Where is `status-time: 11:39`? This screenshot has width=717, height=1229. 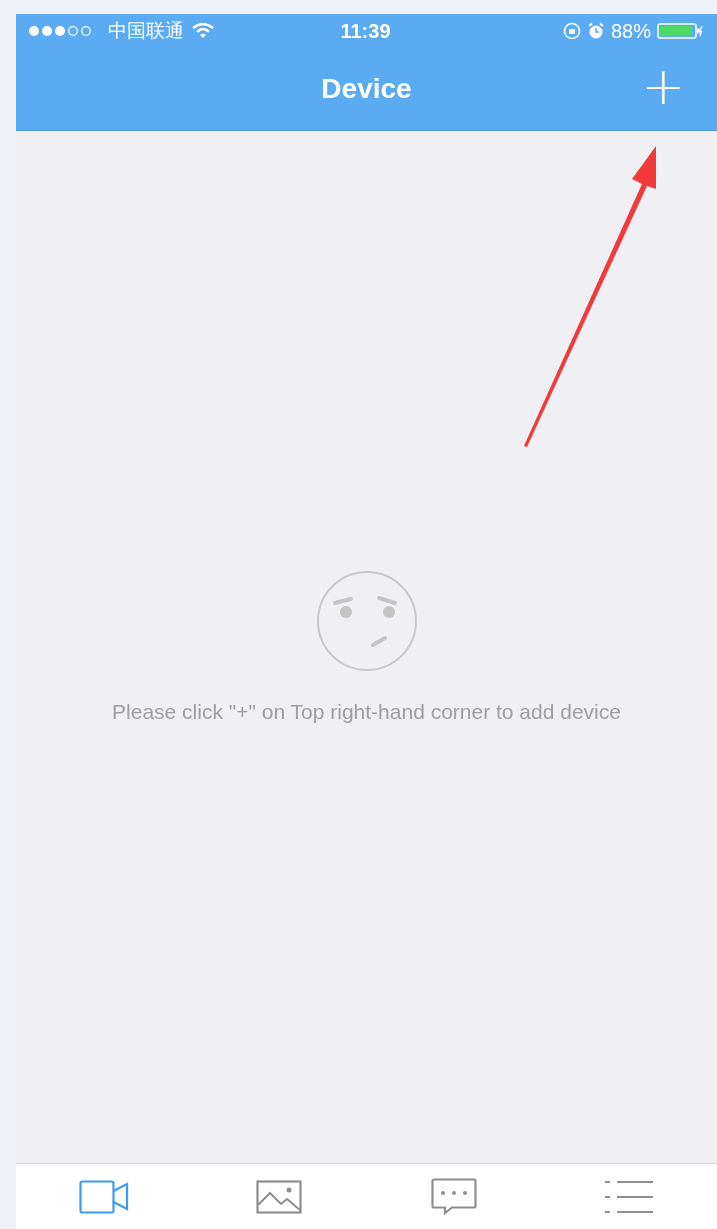
status-time: 11:39 is located at coordinates (365, 31).